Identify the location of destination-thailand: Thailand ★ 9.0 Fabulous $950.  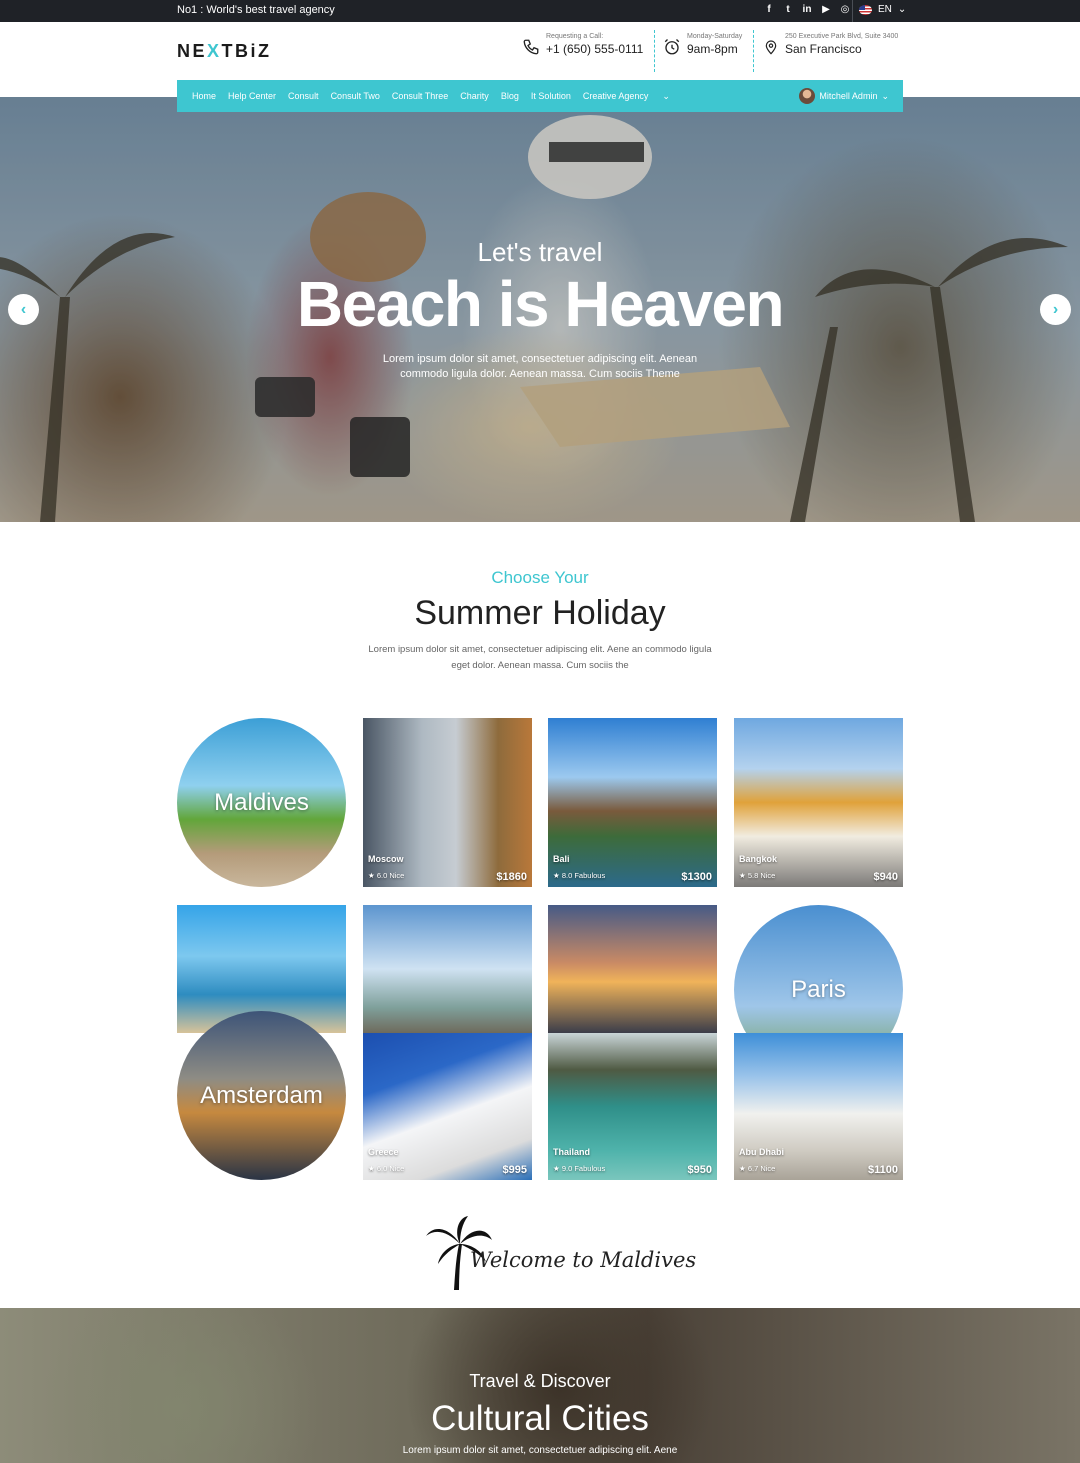
(632, 1106).